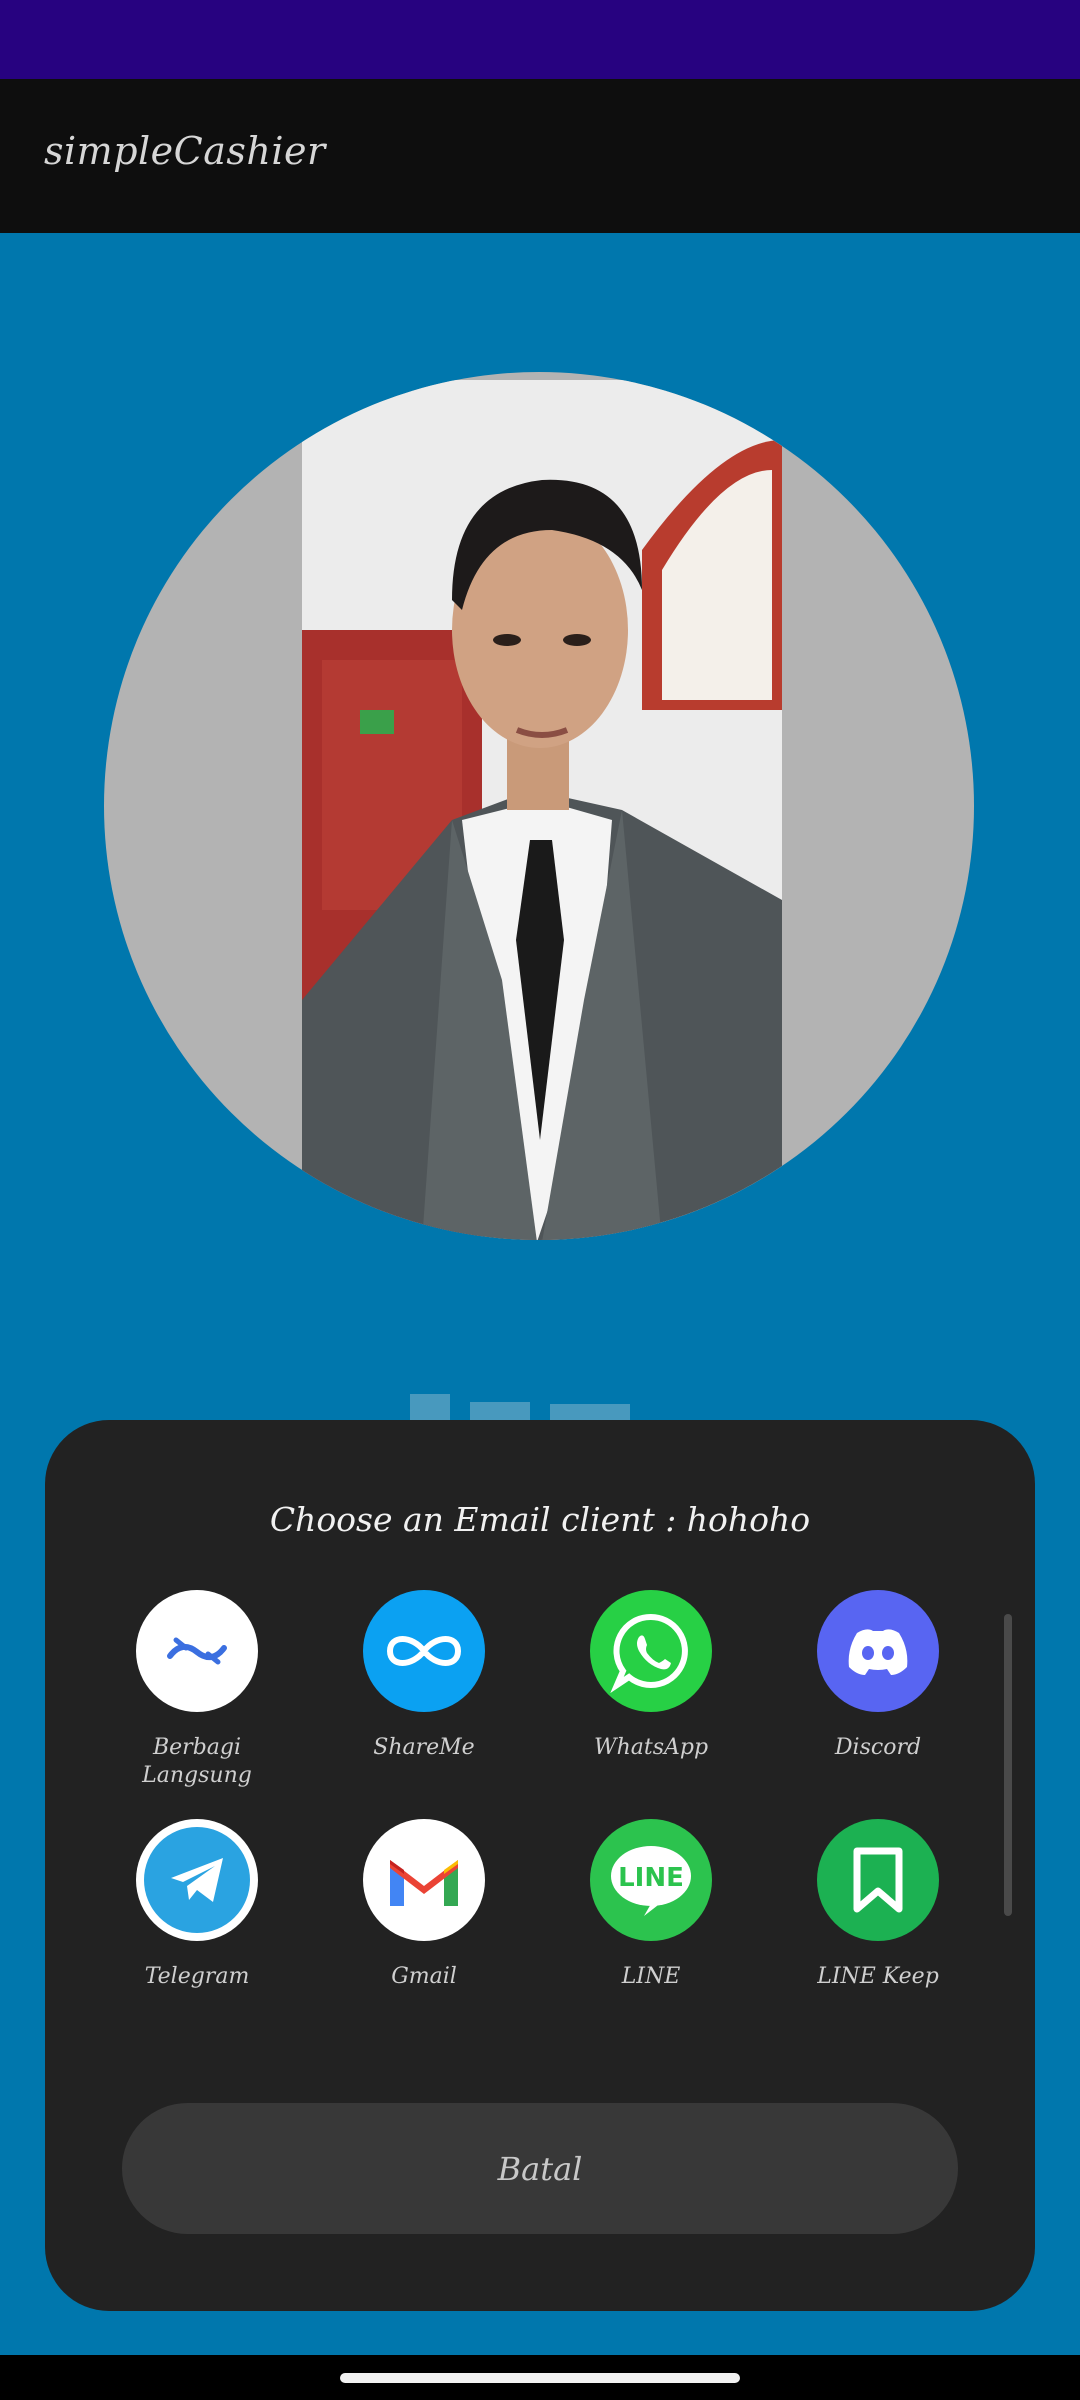 The height and width of the screenshot is (2400, 1080). I want to click on discord-icon, so click(878, 1651).